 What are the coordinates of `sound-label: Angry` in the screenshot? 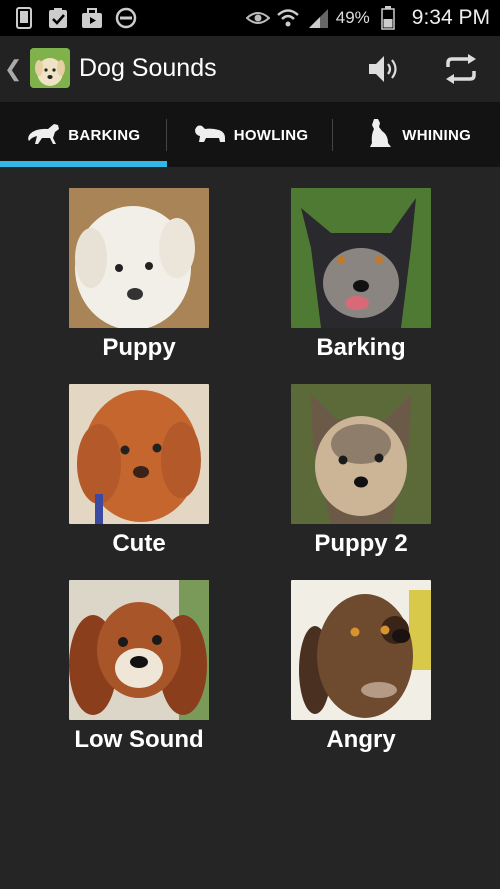 It's located at (361, 739).